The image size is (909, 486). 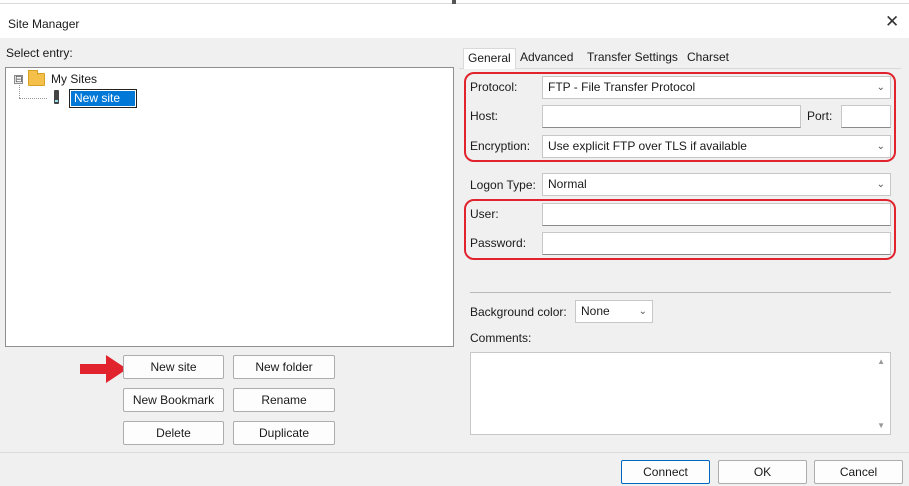 What do you see at coordinates (74, 79) in the screenshot?
I see `tree-item-my-sites: My Sites` at bounding box center [74, 79].